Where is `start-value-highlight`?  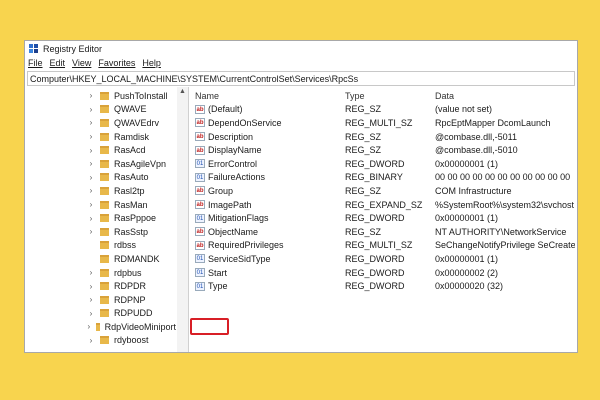
start-value-highlight is located at coordinates (209, 326).